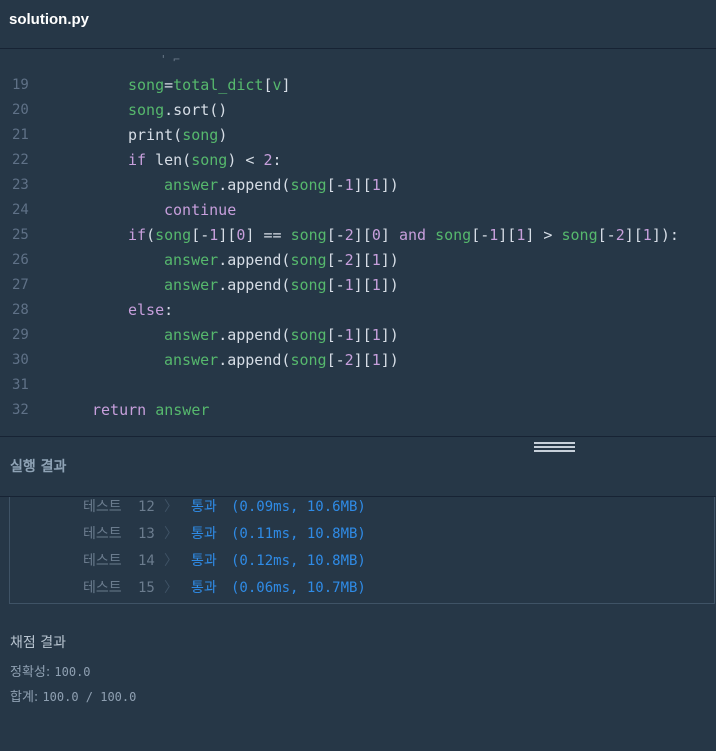  I want to click on code-token: len(, so click(173, 160).